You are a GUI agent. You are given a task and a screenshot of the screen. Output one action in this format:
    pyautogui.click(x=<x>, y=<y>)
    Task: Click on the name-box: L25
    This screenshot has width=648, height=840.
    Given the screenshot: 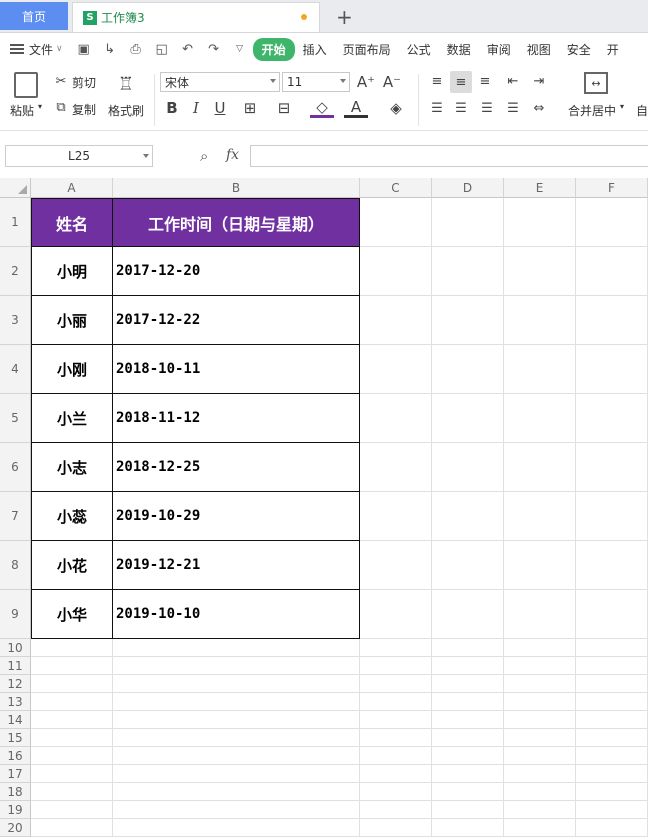 What is the action you would take?
    pyautogui.click(x=79, y=156)
    